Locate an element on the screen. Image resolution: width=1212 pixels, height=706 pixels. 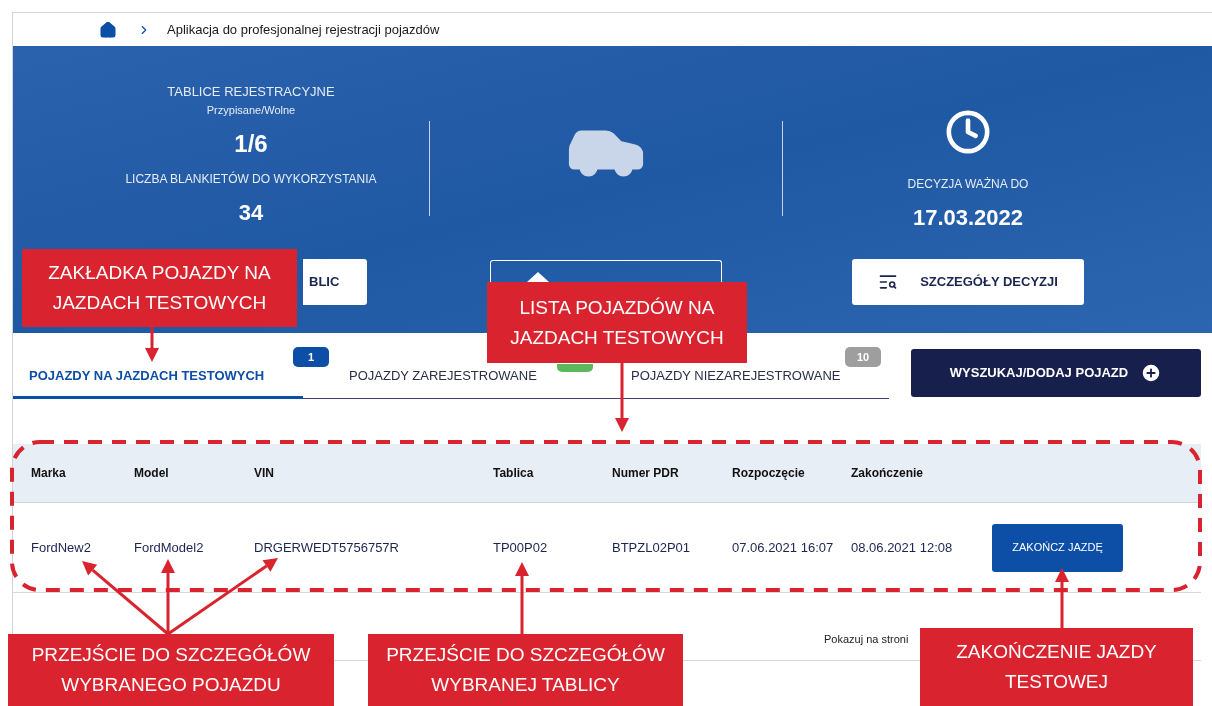
breadcrumb-title: Aplikacja do profesjonalnej rejestracji pojazdów is located at coordinates (303, 29).